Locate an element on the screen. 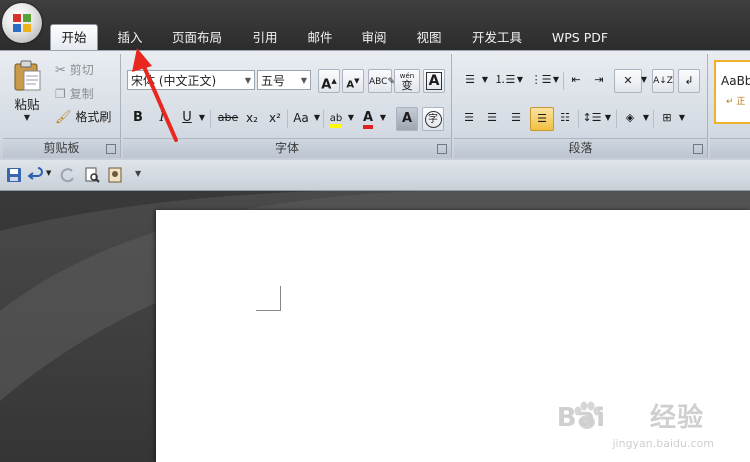  borders-icon: ⊞ is located at coordinates (667, 117).